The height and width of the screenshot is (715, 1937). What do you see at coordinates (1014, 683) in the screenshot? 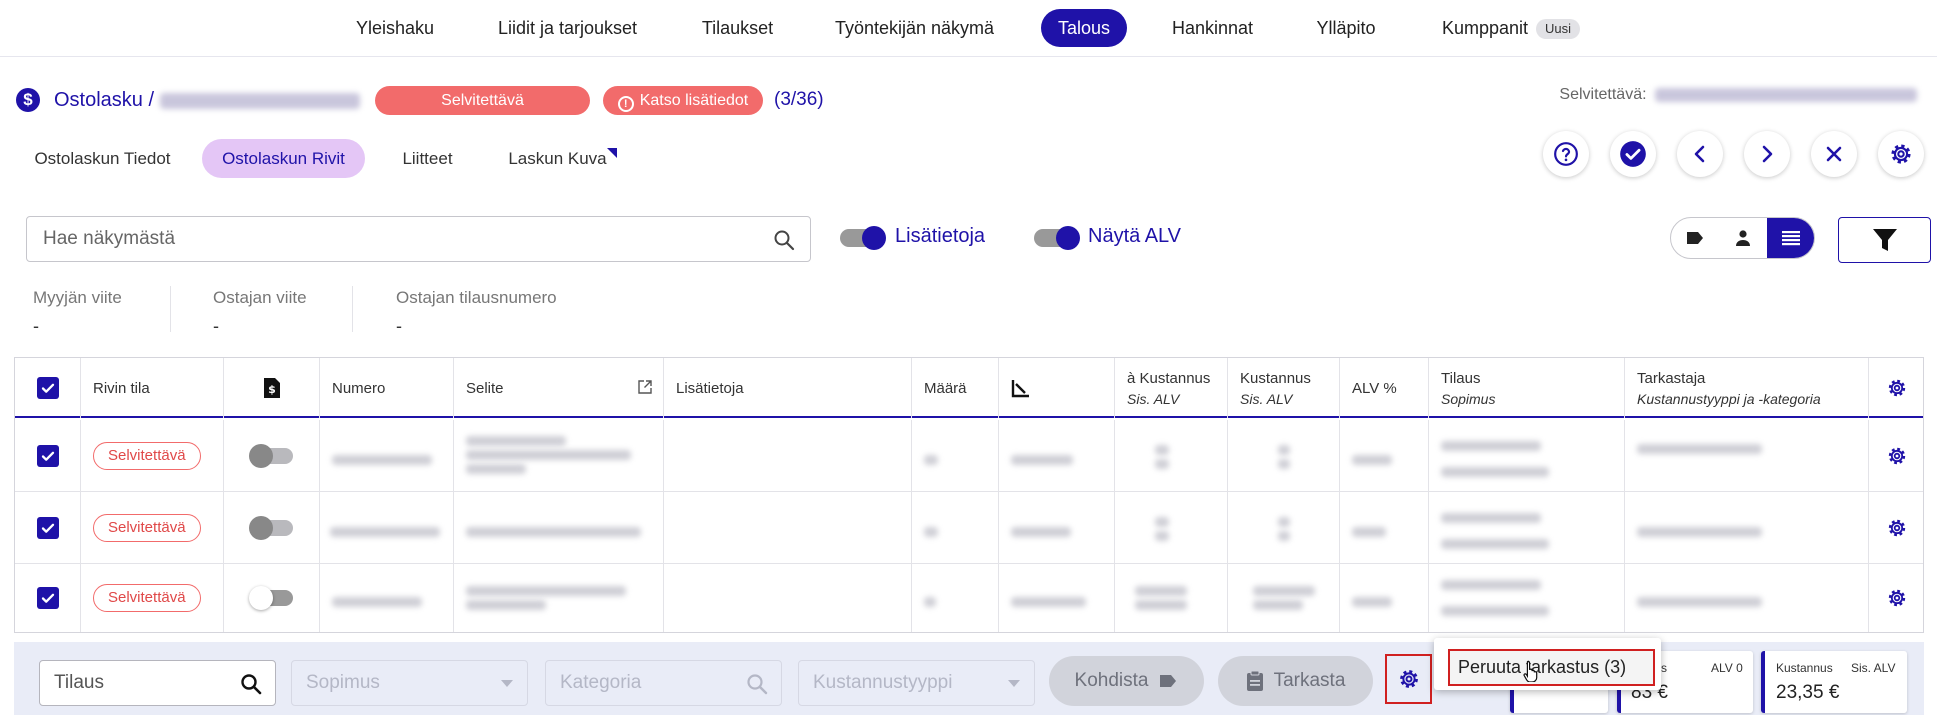
I see `chevron-down-icon` at bounding box center [1014, 683].